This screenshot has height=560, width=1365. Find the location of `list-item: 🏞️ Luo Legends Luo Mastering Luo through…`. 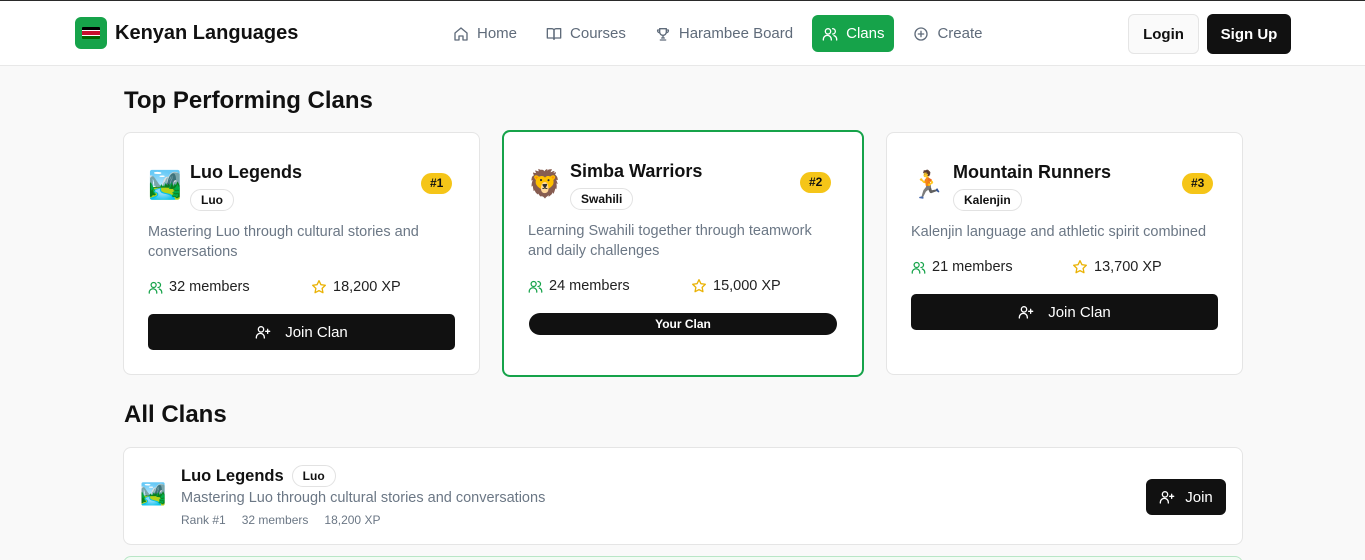

list-item: 🏞️ Luo Legends Luo Mastering Luo through… is located at coordinates (683, 496).